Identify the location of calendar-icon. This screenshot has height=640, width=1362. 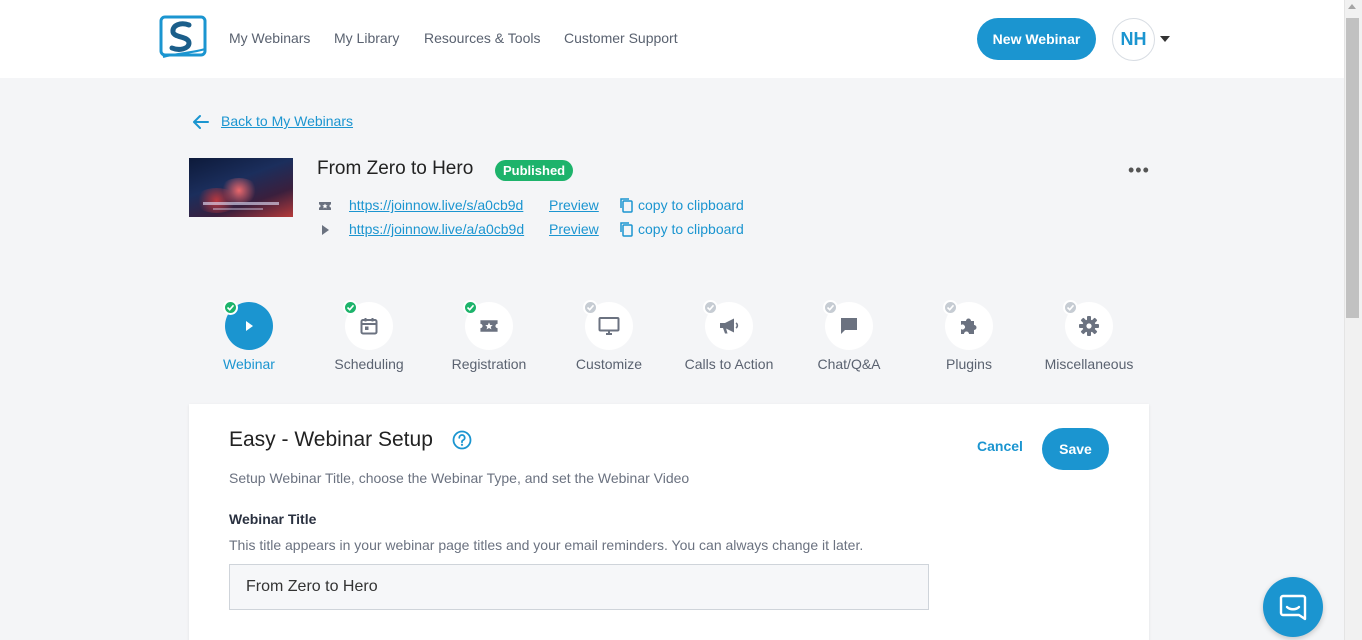
(369, 326).